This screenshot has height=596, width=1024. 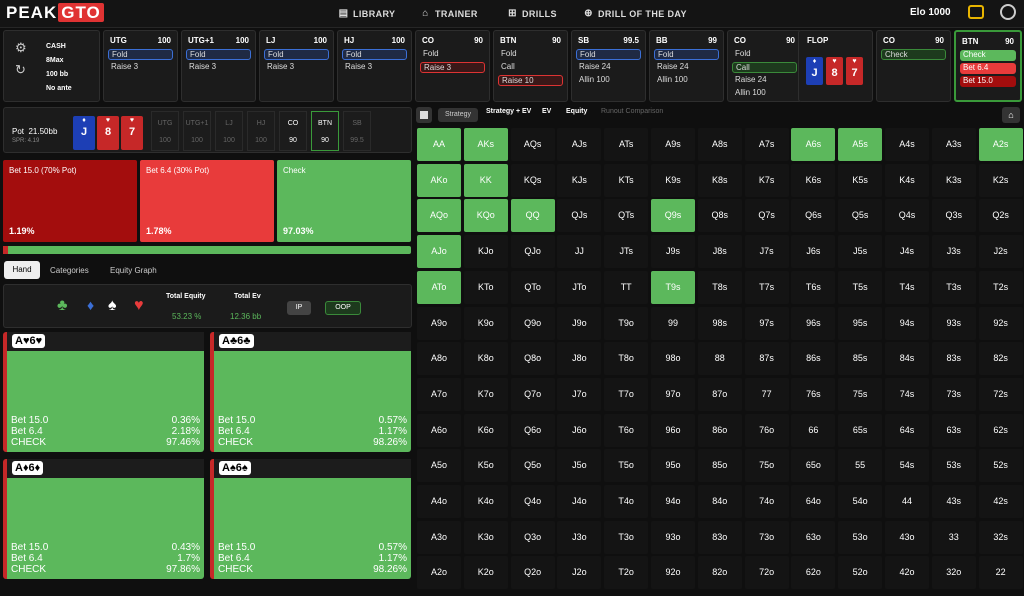 What do you see at coordinates (140, 66) in the screenshot?
I see `seat-utg-0: UTG 100 Fold Raise 3` at bounding box center [140, 66].